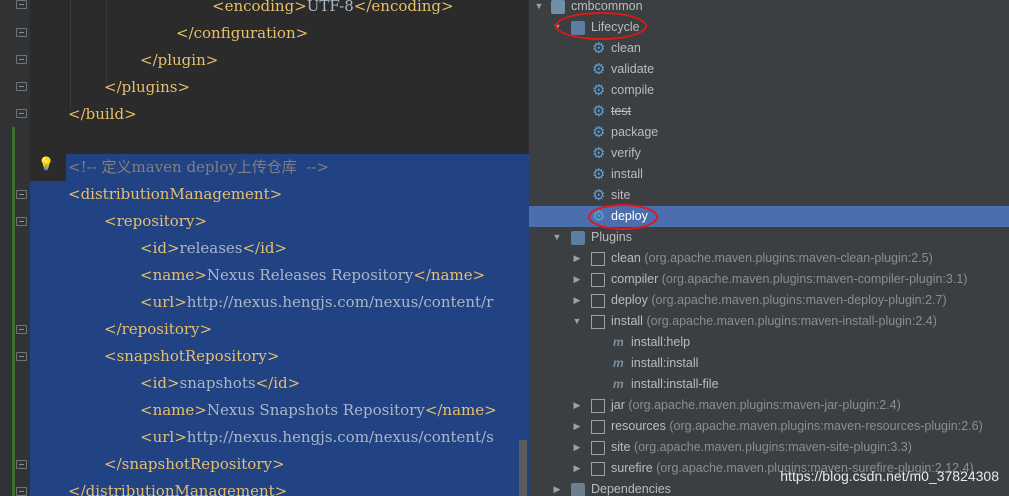  What do you see at coordinates (769, 111) in the screenshot?
I see `lifecycle-test: ⚙ test` at bounding box center [769, 111].